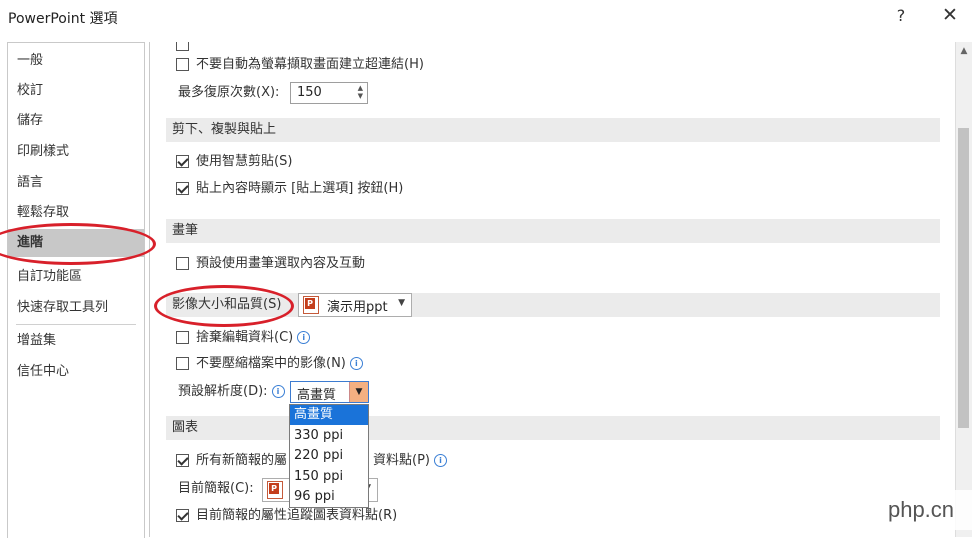  I want to click on vertical-scrollbar: ▲, so click(963, 289).